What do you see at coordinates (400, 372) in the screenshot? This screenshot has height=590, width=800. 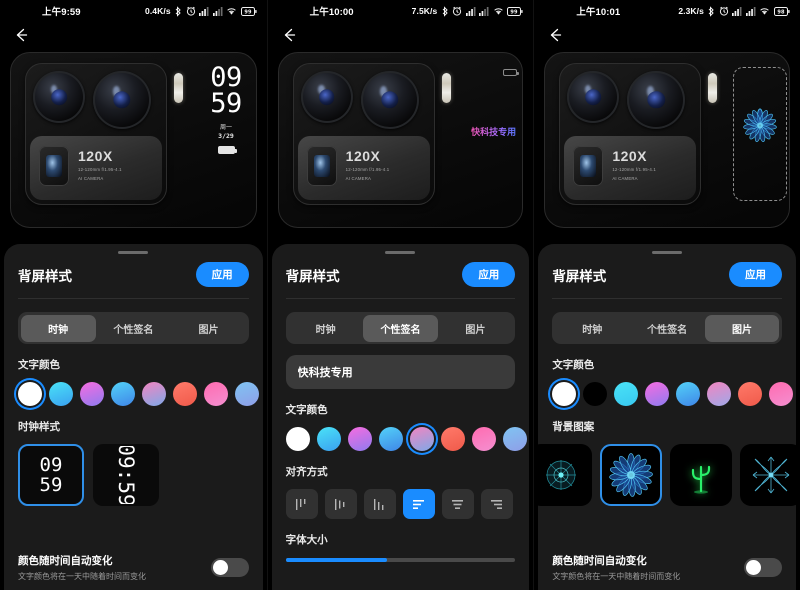 I see `signature-input` at bounding box center [400, 372].